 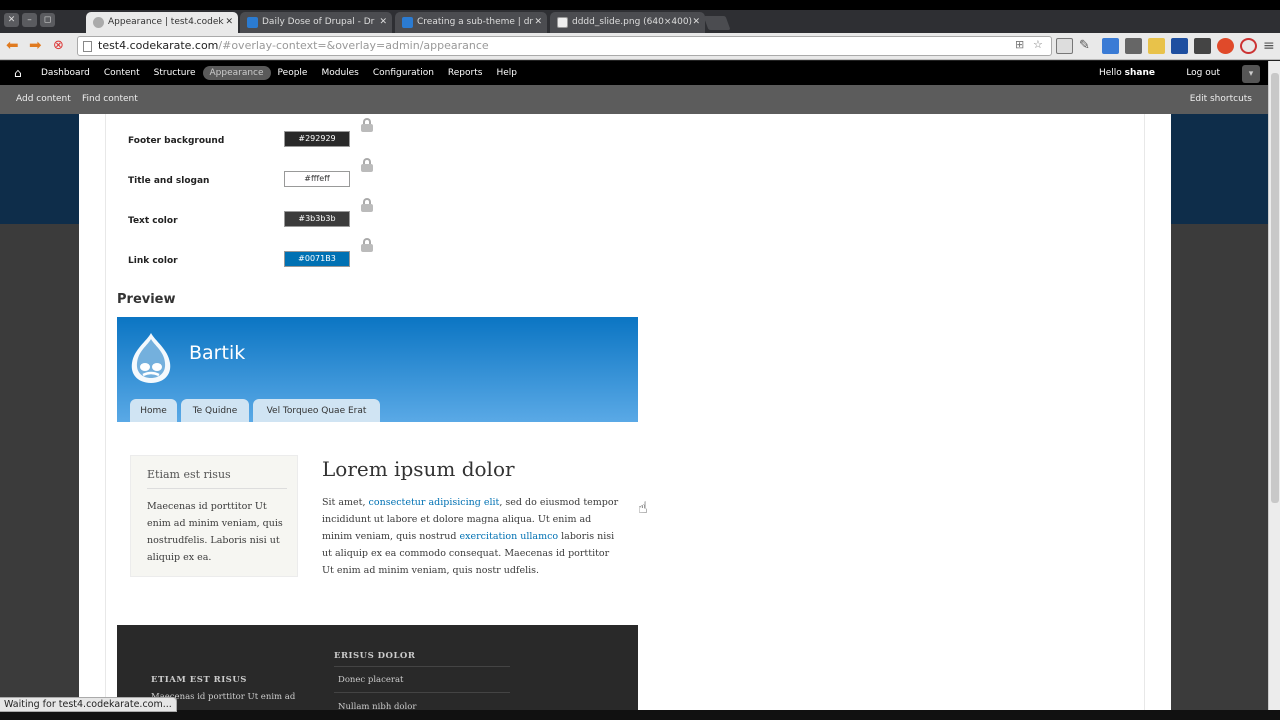 What do you see at coordinates (1225, 46) in the screenshot?
I see `extension-red-icon` at bounding box center [1225, 46].